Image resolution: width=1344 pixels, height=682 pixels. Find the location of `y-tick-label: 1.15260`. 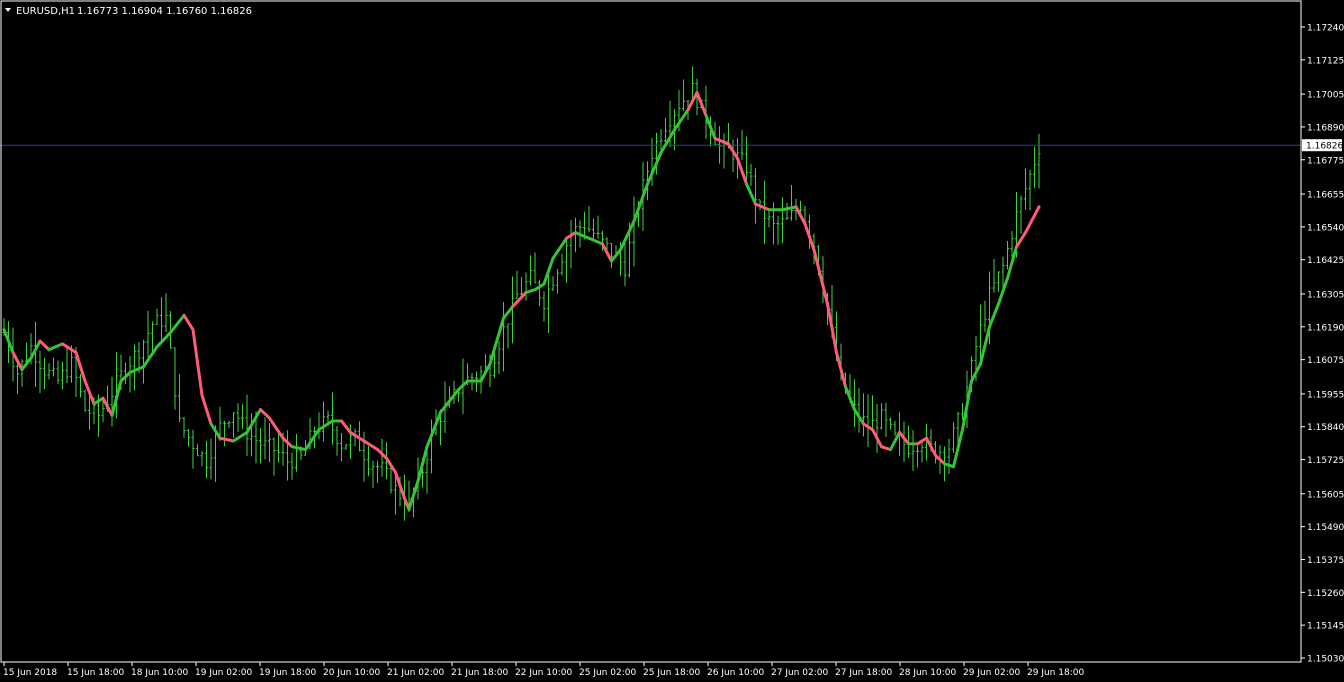

y-tick-label: 1.15260 is located at coordinates (1325, 594).